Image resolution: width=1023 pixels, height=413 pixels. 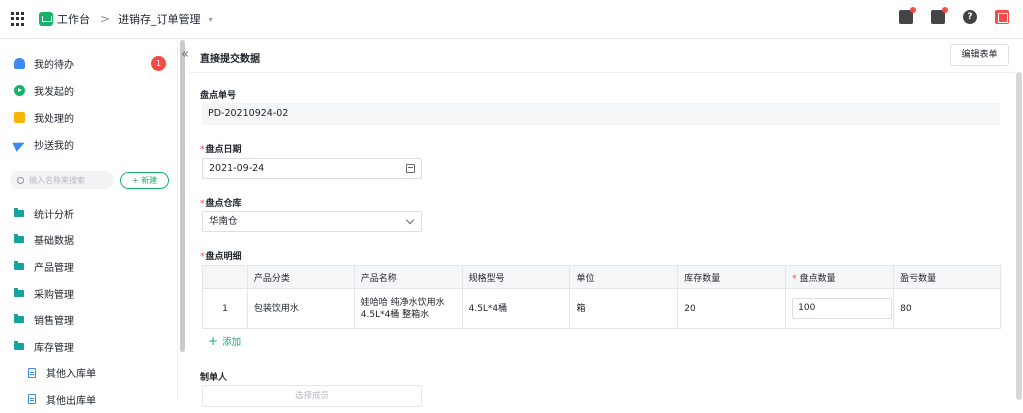 What do you see at coordinates (54, 215) in the screenshot?
I see `sidebar-item-label: 统计分析` at bounding box center [54, 215].